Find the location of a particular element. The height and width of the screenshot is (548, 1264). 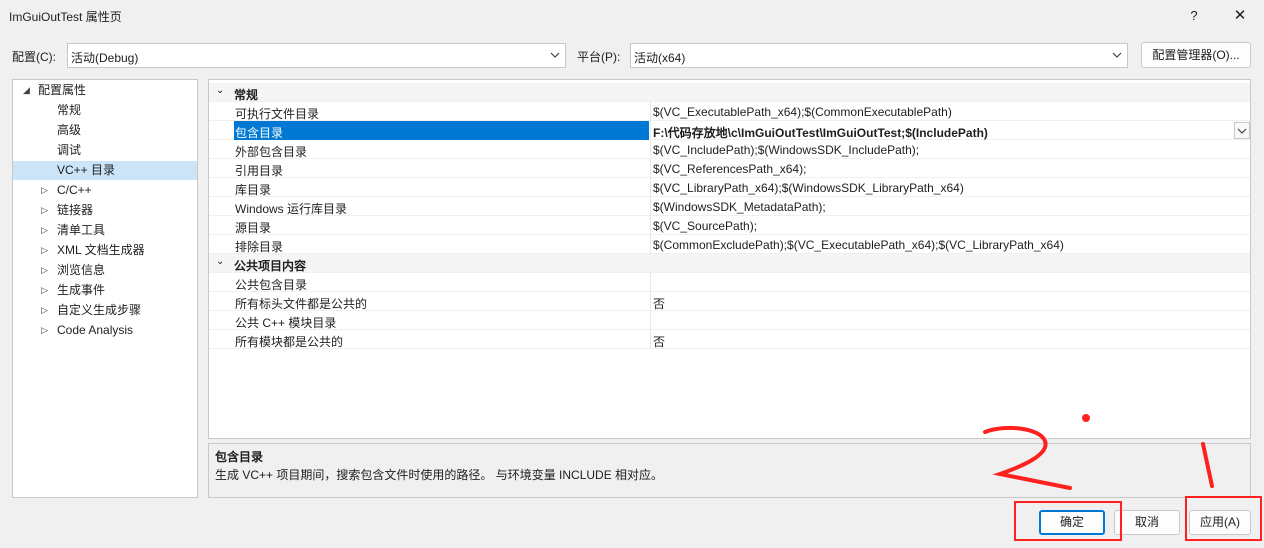

cancel-button: 取消 is located at coordinates (1147, 522).